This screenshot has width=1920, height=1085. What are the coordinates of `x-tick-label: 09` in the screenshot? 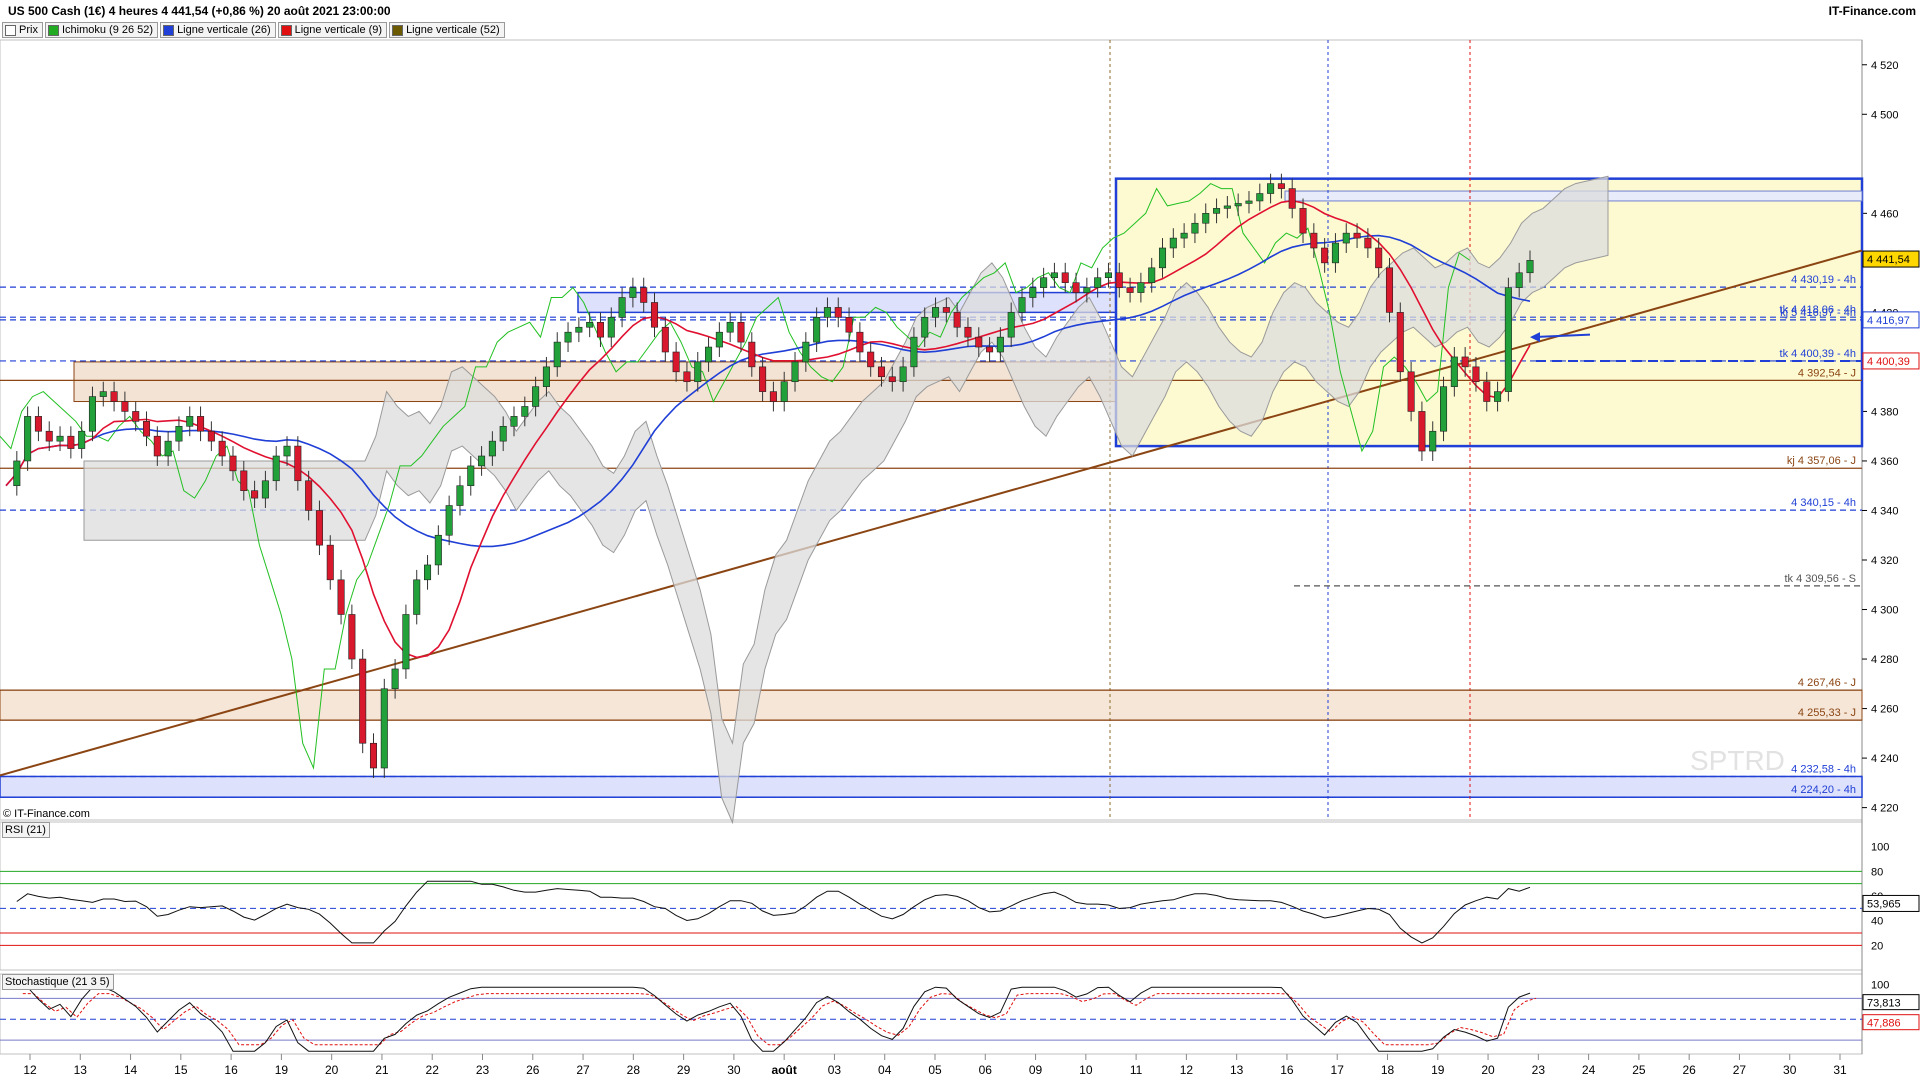 It's located at (1036, 1070).